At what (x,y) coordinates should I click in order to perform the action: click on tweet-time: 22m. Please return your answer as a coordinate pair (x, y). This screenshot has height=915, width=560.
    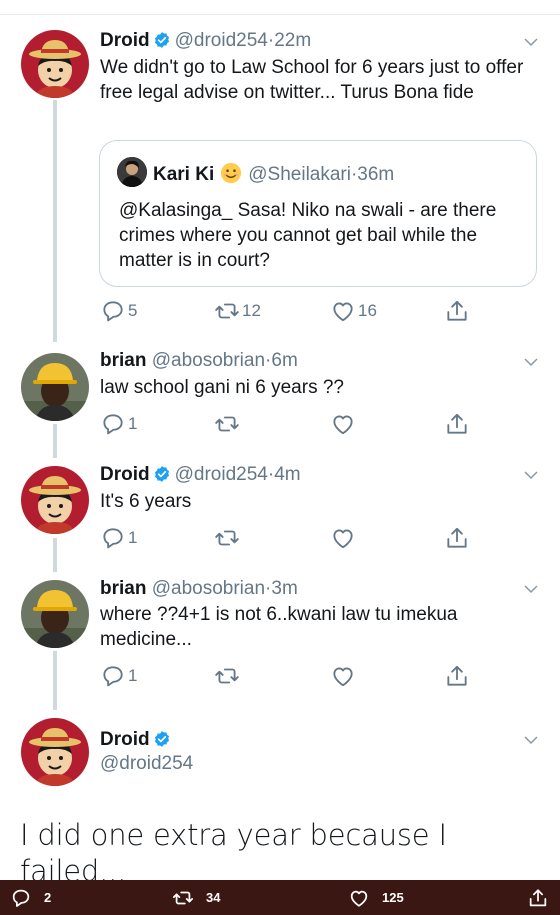
    Looking at the image, I should click on (292, 40).